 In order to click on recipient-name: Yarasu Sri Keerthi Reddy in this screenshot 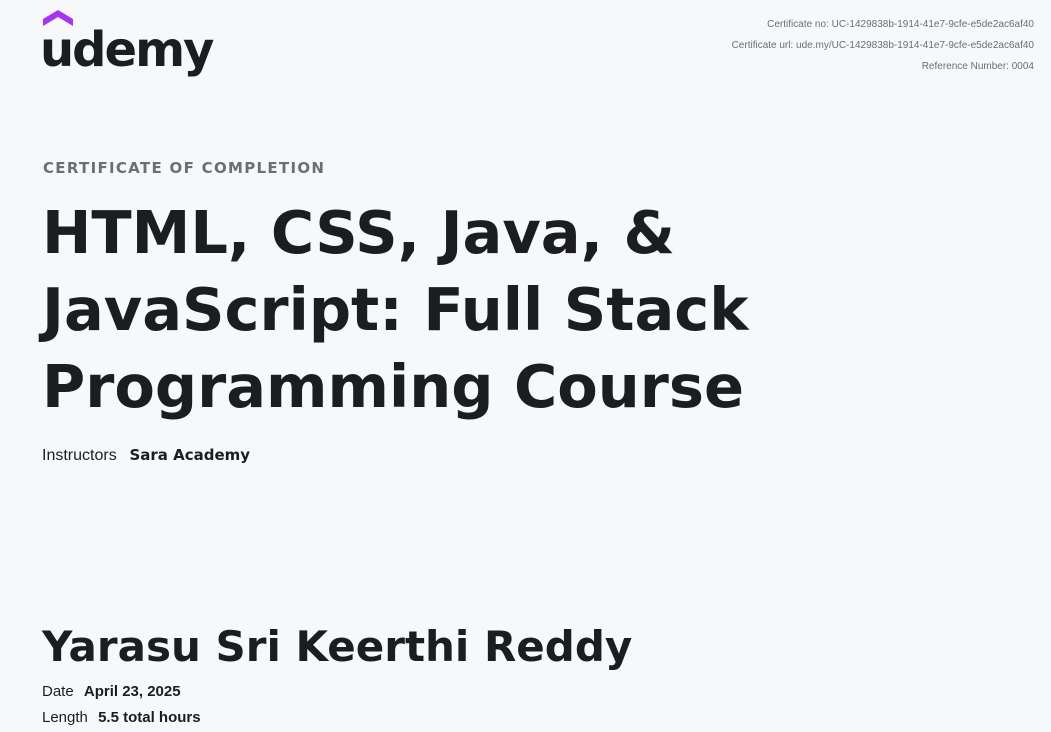, I will do `click(337, 646)`.